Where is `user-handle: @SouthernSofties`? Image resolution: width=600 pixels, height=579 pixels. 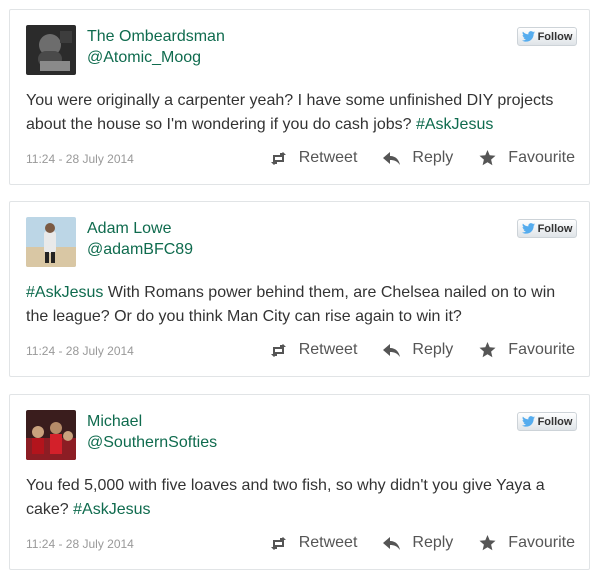
user-handle: @SouthernSofties is located at coordinates (152, 443).